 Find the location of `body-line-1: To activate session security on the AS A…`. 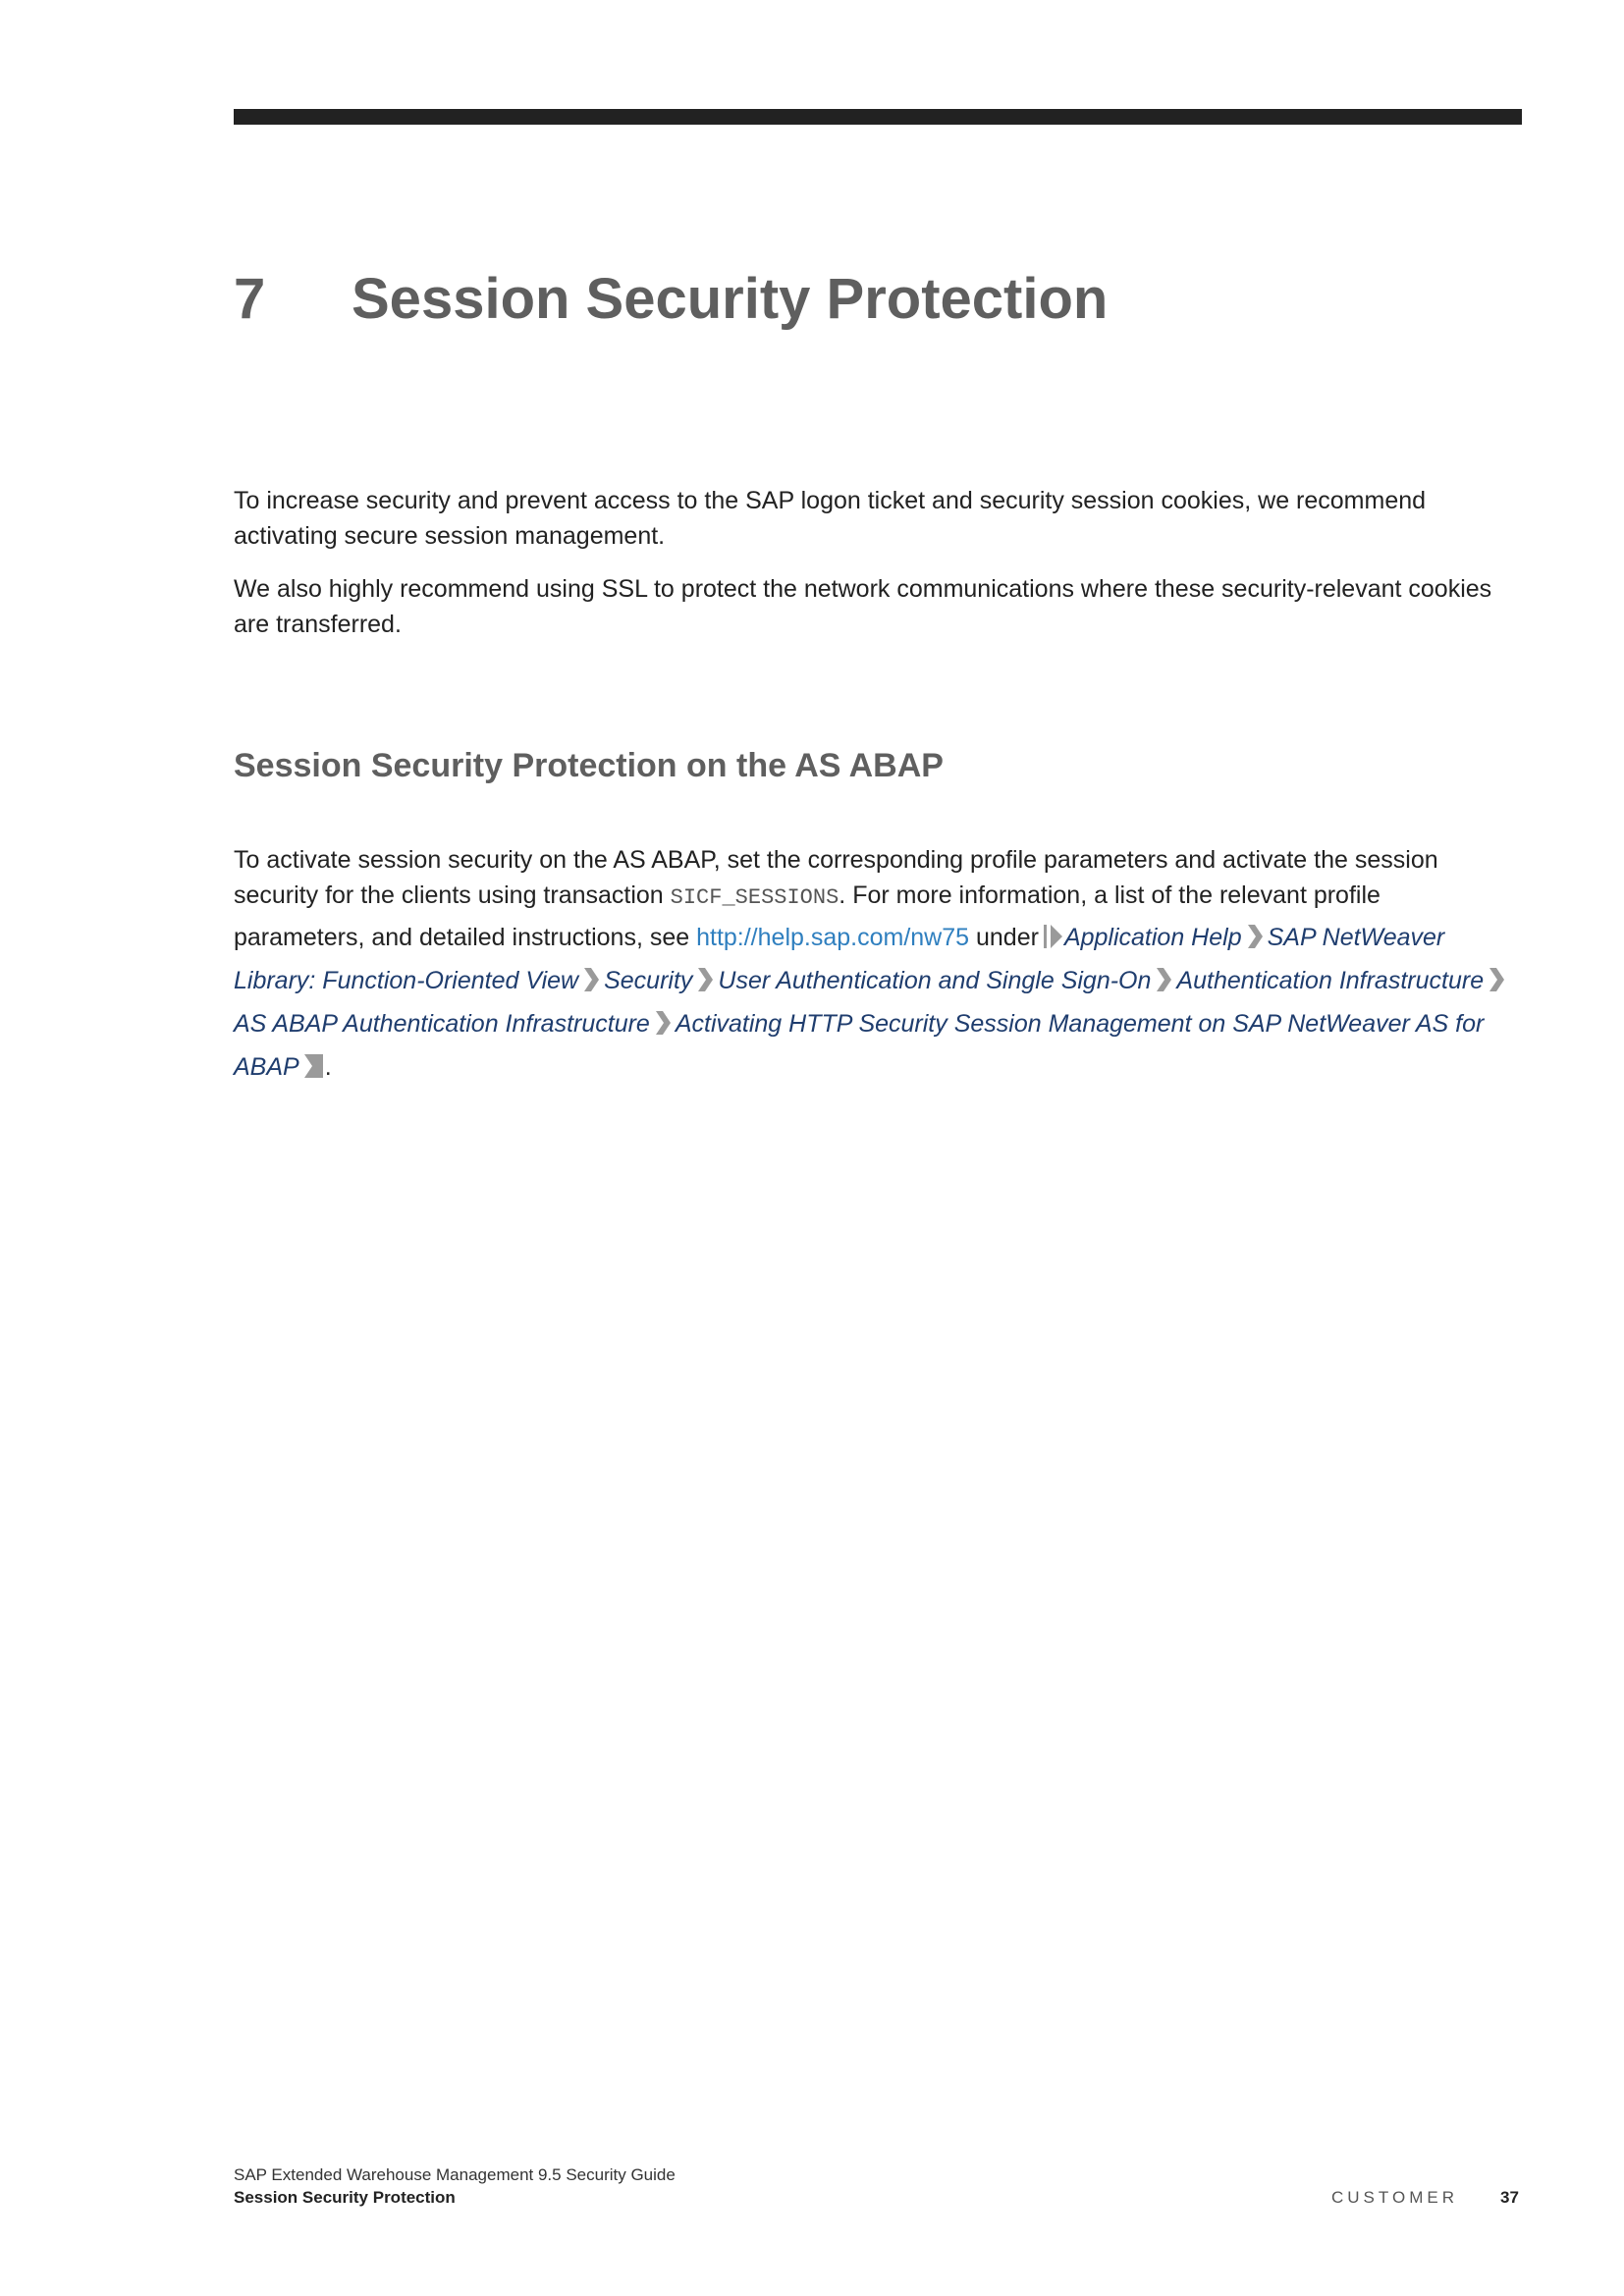

body-line-1: To activate session security on the AS A… is located at coordinates (836, 860).